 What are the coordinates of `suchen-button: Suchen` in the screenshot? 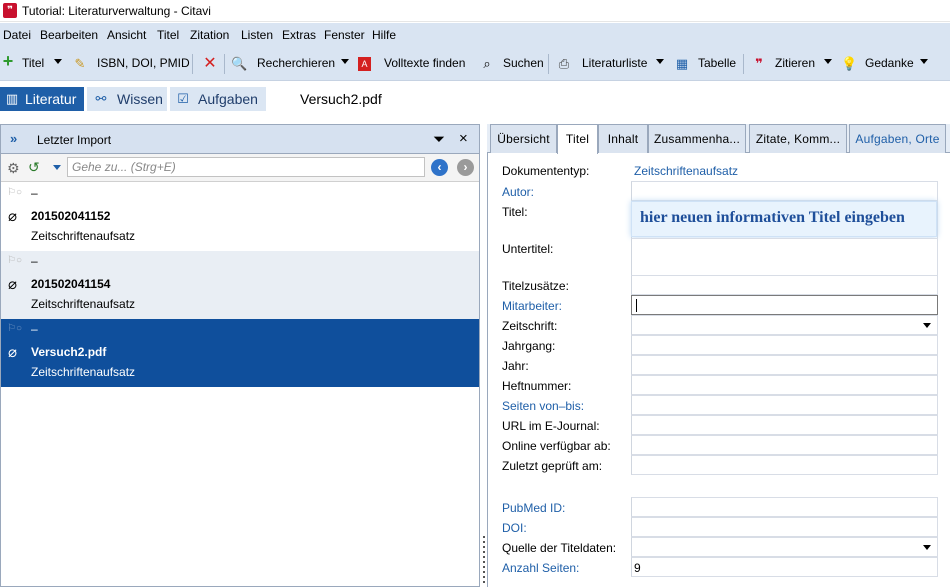 It's located at (523, 63).